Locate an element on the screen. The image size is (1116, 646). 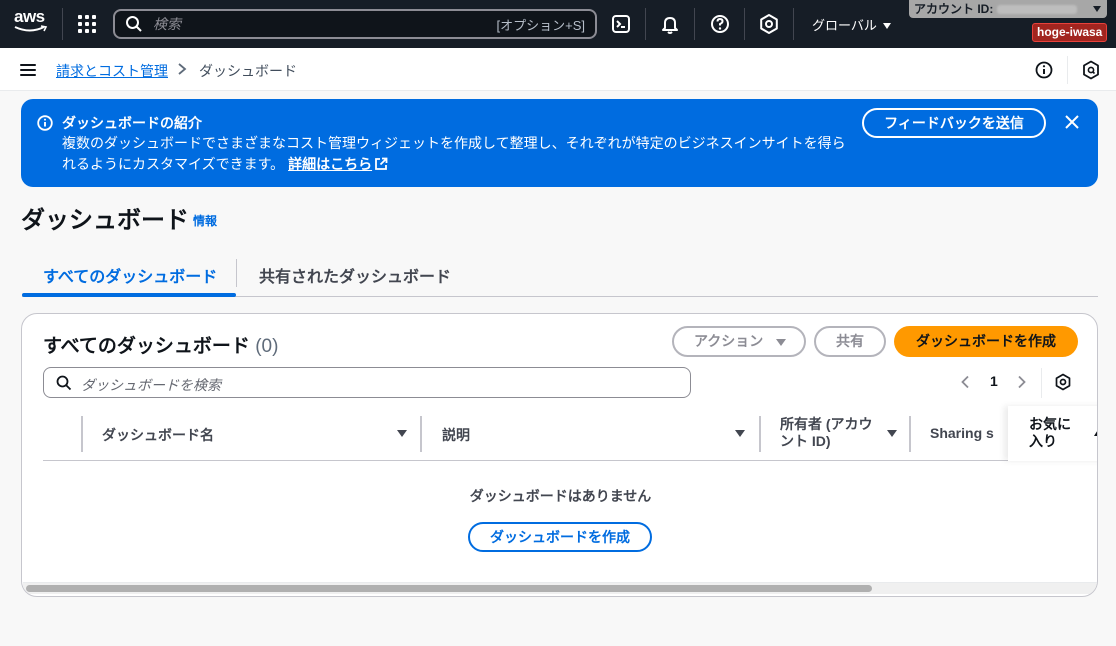
cloudshell-icon is located at coordinates (621, 24).